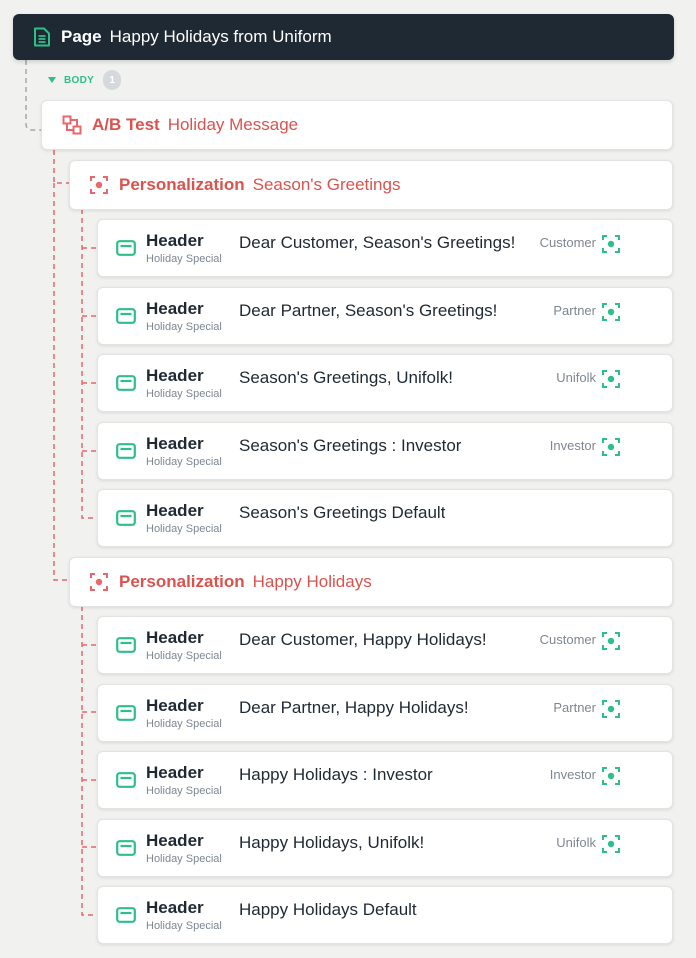  What do you see at coordinates (343, 37) in the screenshot?
I see `page-node: Page Happy Holidays from Uniform` at bounding box center [343, 37].